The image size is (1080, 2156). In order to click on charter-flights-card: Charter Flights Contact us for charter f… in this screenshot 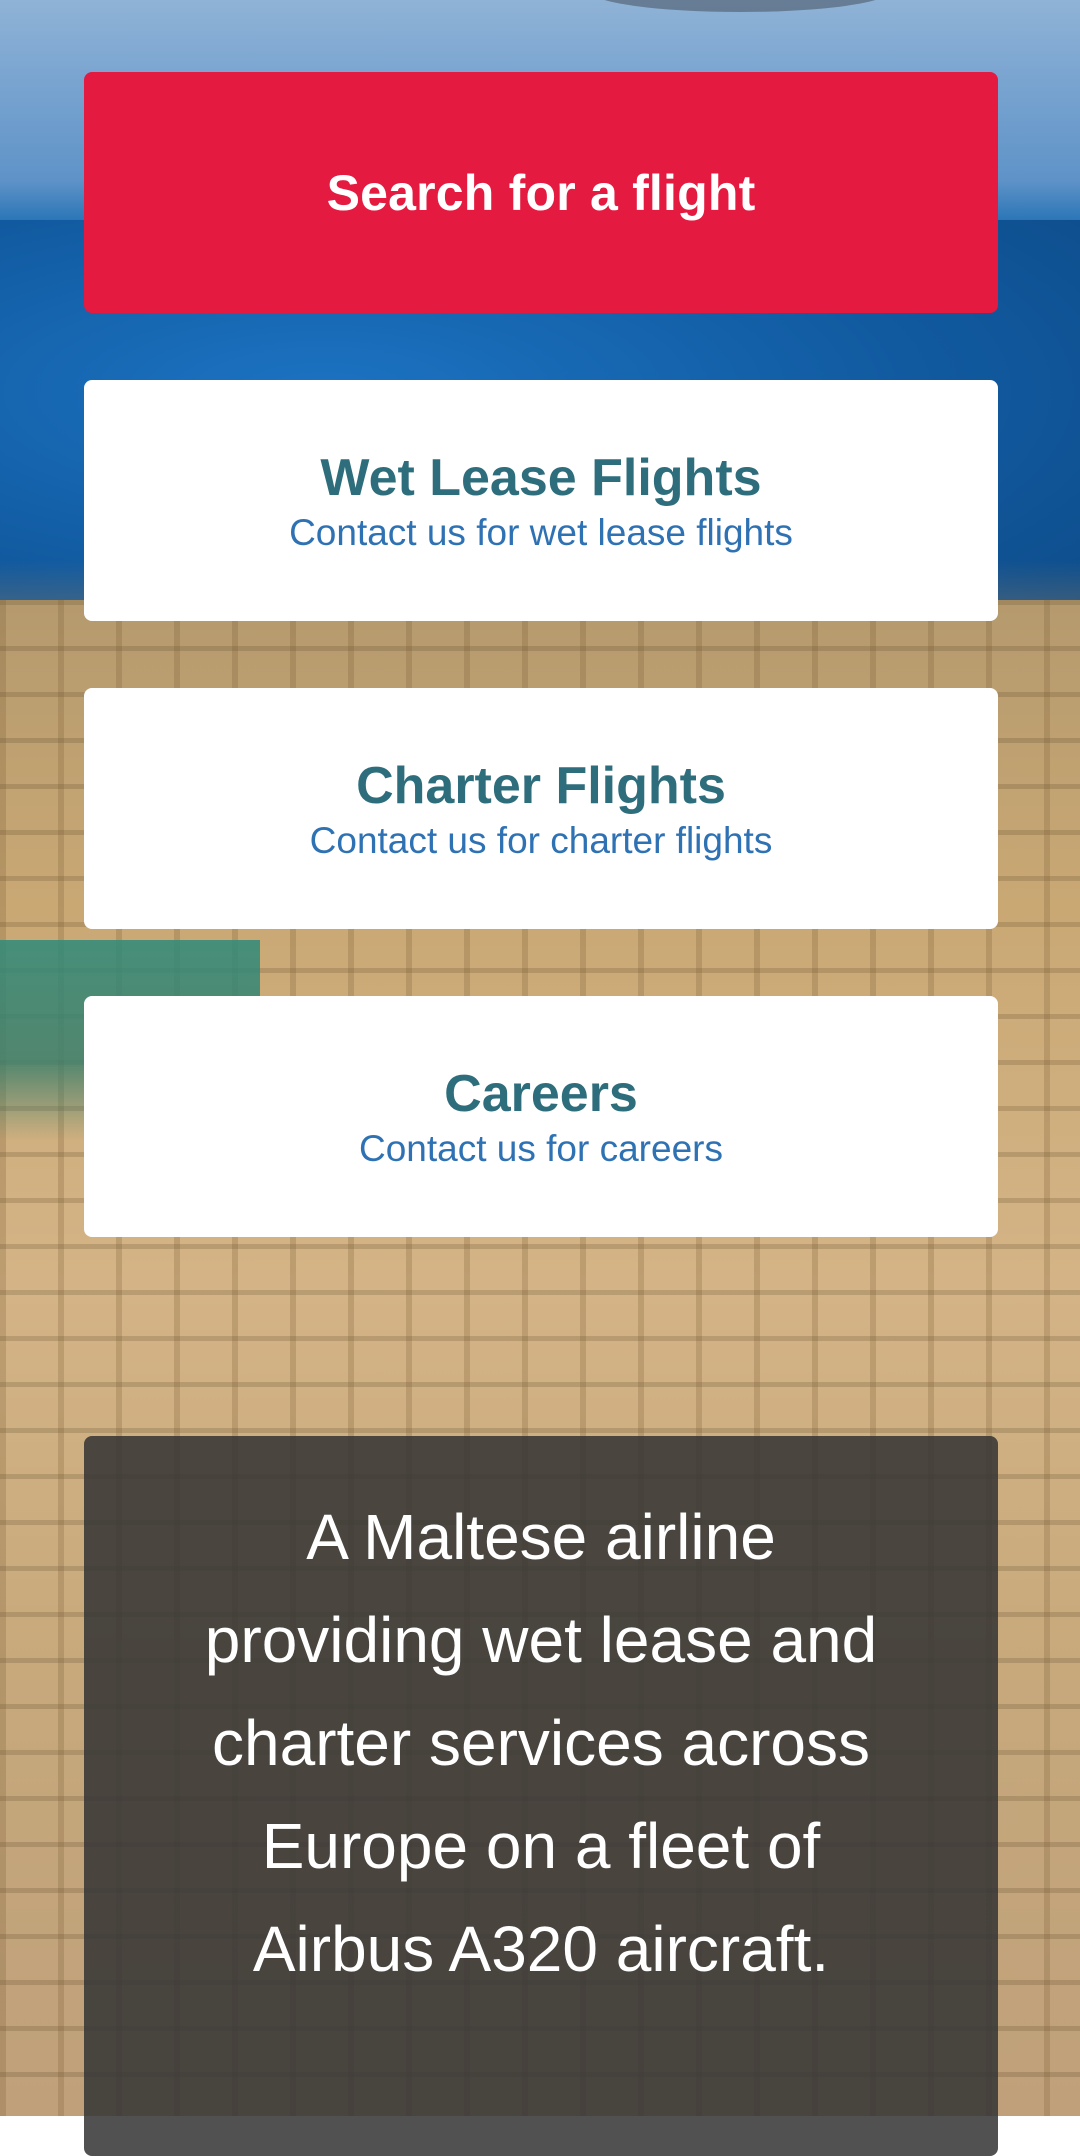, I will do `click(541, 808)`.